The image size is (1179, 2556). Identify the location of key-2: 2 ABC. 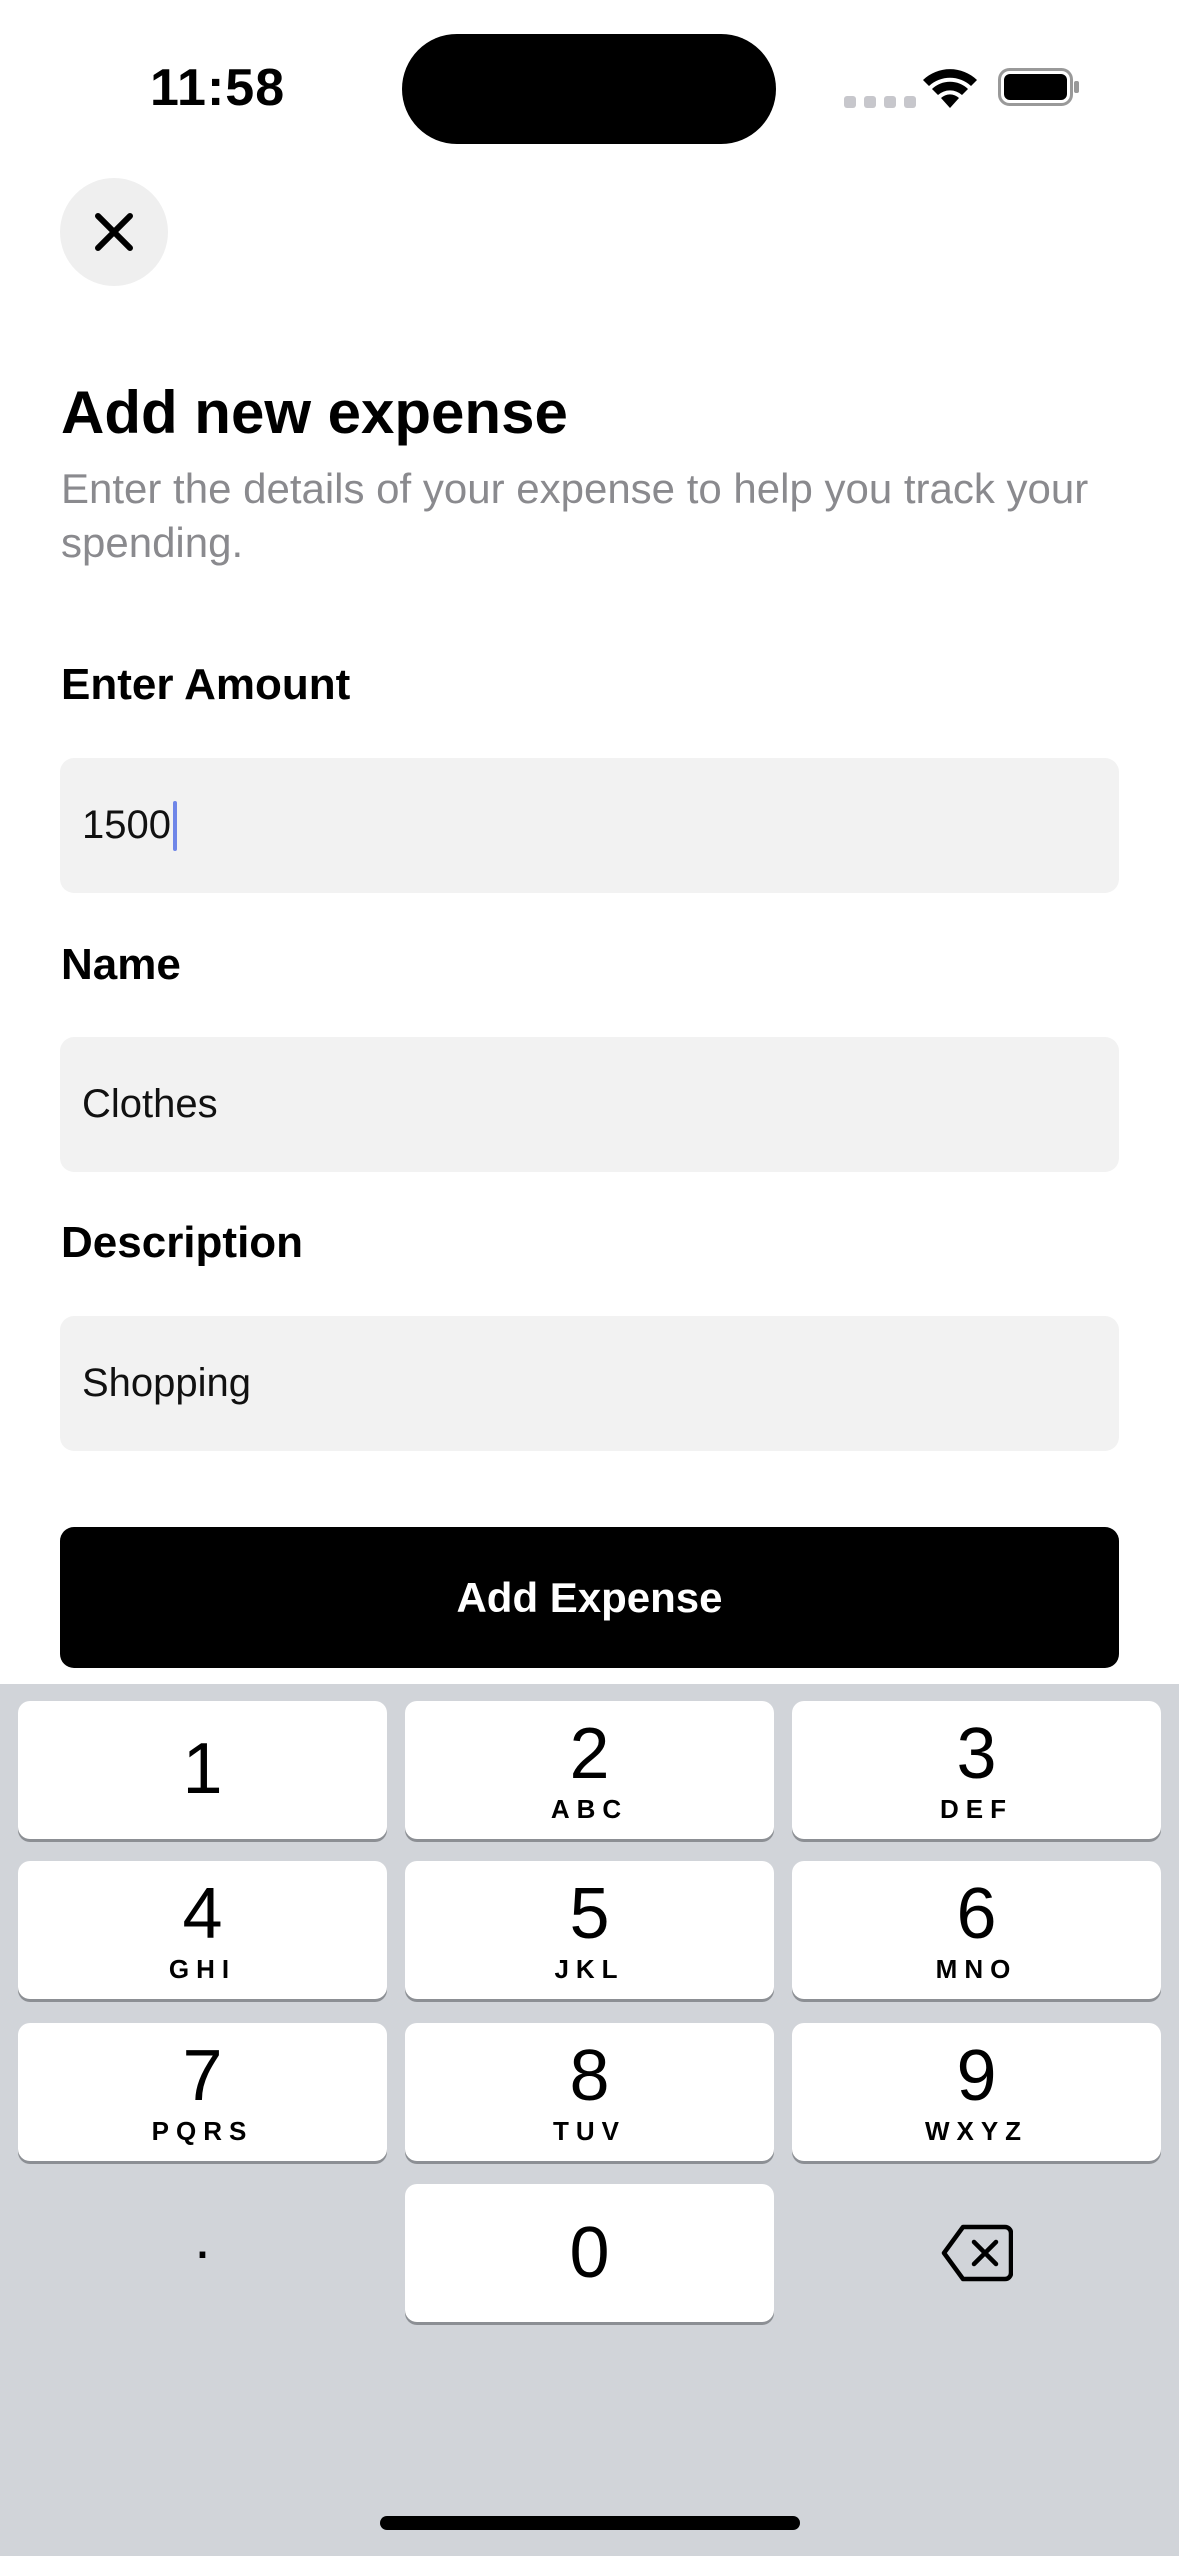
(589, 1770).